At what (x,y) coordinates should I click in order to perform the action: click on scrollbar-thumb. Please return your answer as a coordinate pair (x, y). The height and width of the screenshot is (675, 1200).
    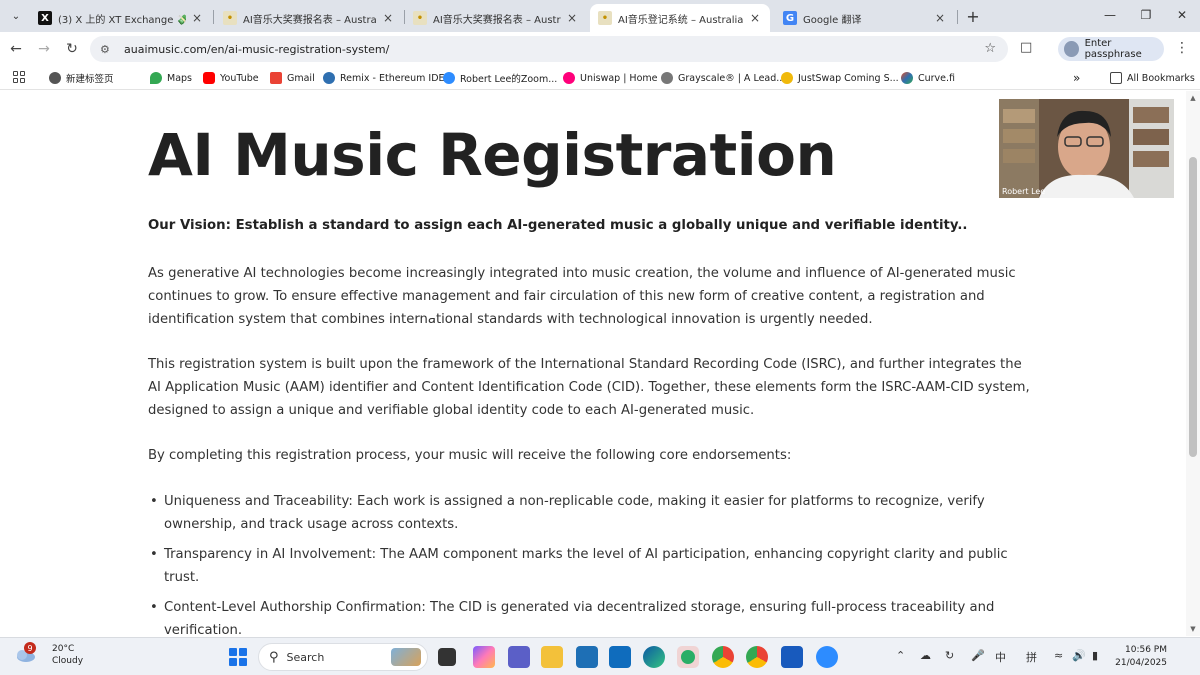
    Looking at the image, I should click on (1193, 307).